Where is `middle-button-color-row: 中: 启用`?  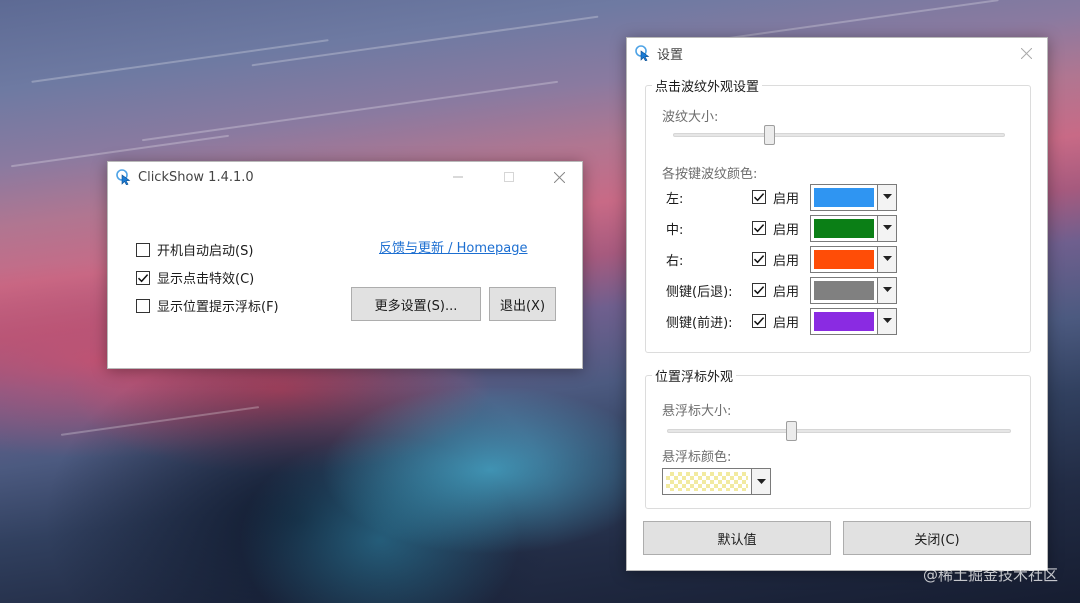 middle-button-color-row: 中: 启用 is located at coordinates (791, 228).